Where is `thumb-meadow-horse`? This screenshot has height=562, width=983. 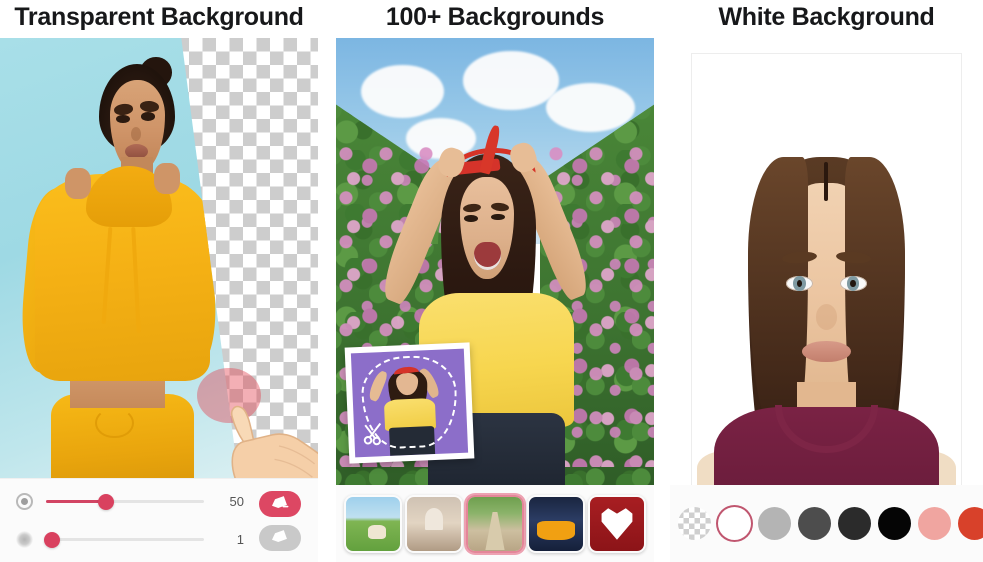
thumb-meadow-horse is located at coordinates (373, 524).